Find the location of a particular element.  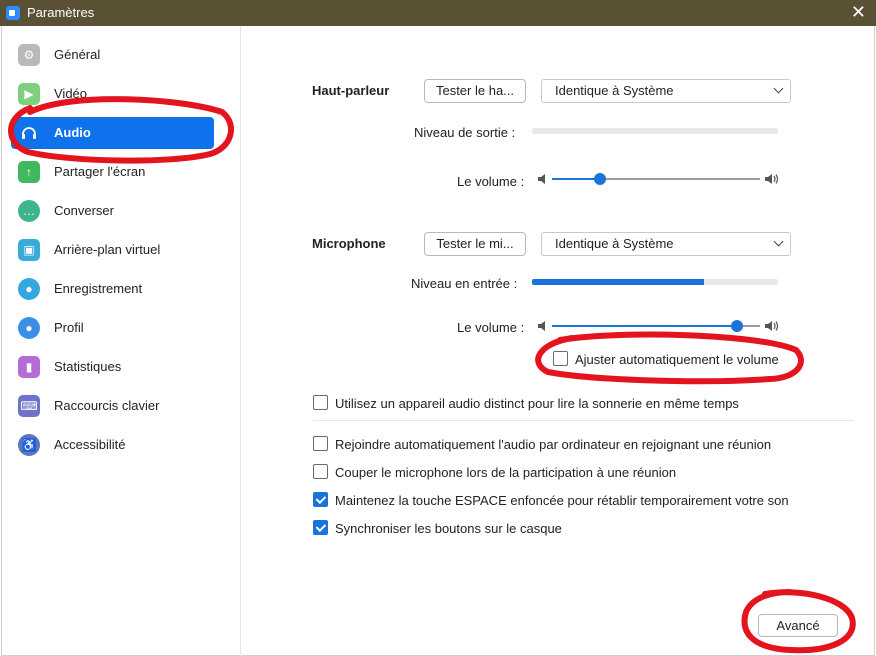

speaker-volume-label: Le volume : is located at coordinates (491, 181).